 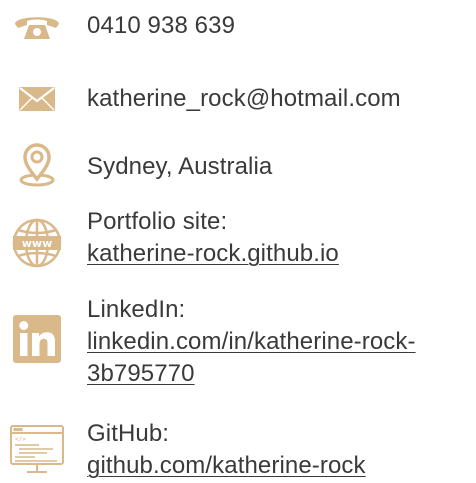 What do you see at coordinates (37, 26) in the screenshot?
I see `phone-icon` at bounding box center [37, 26].